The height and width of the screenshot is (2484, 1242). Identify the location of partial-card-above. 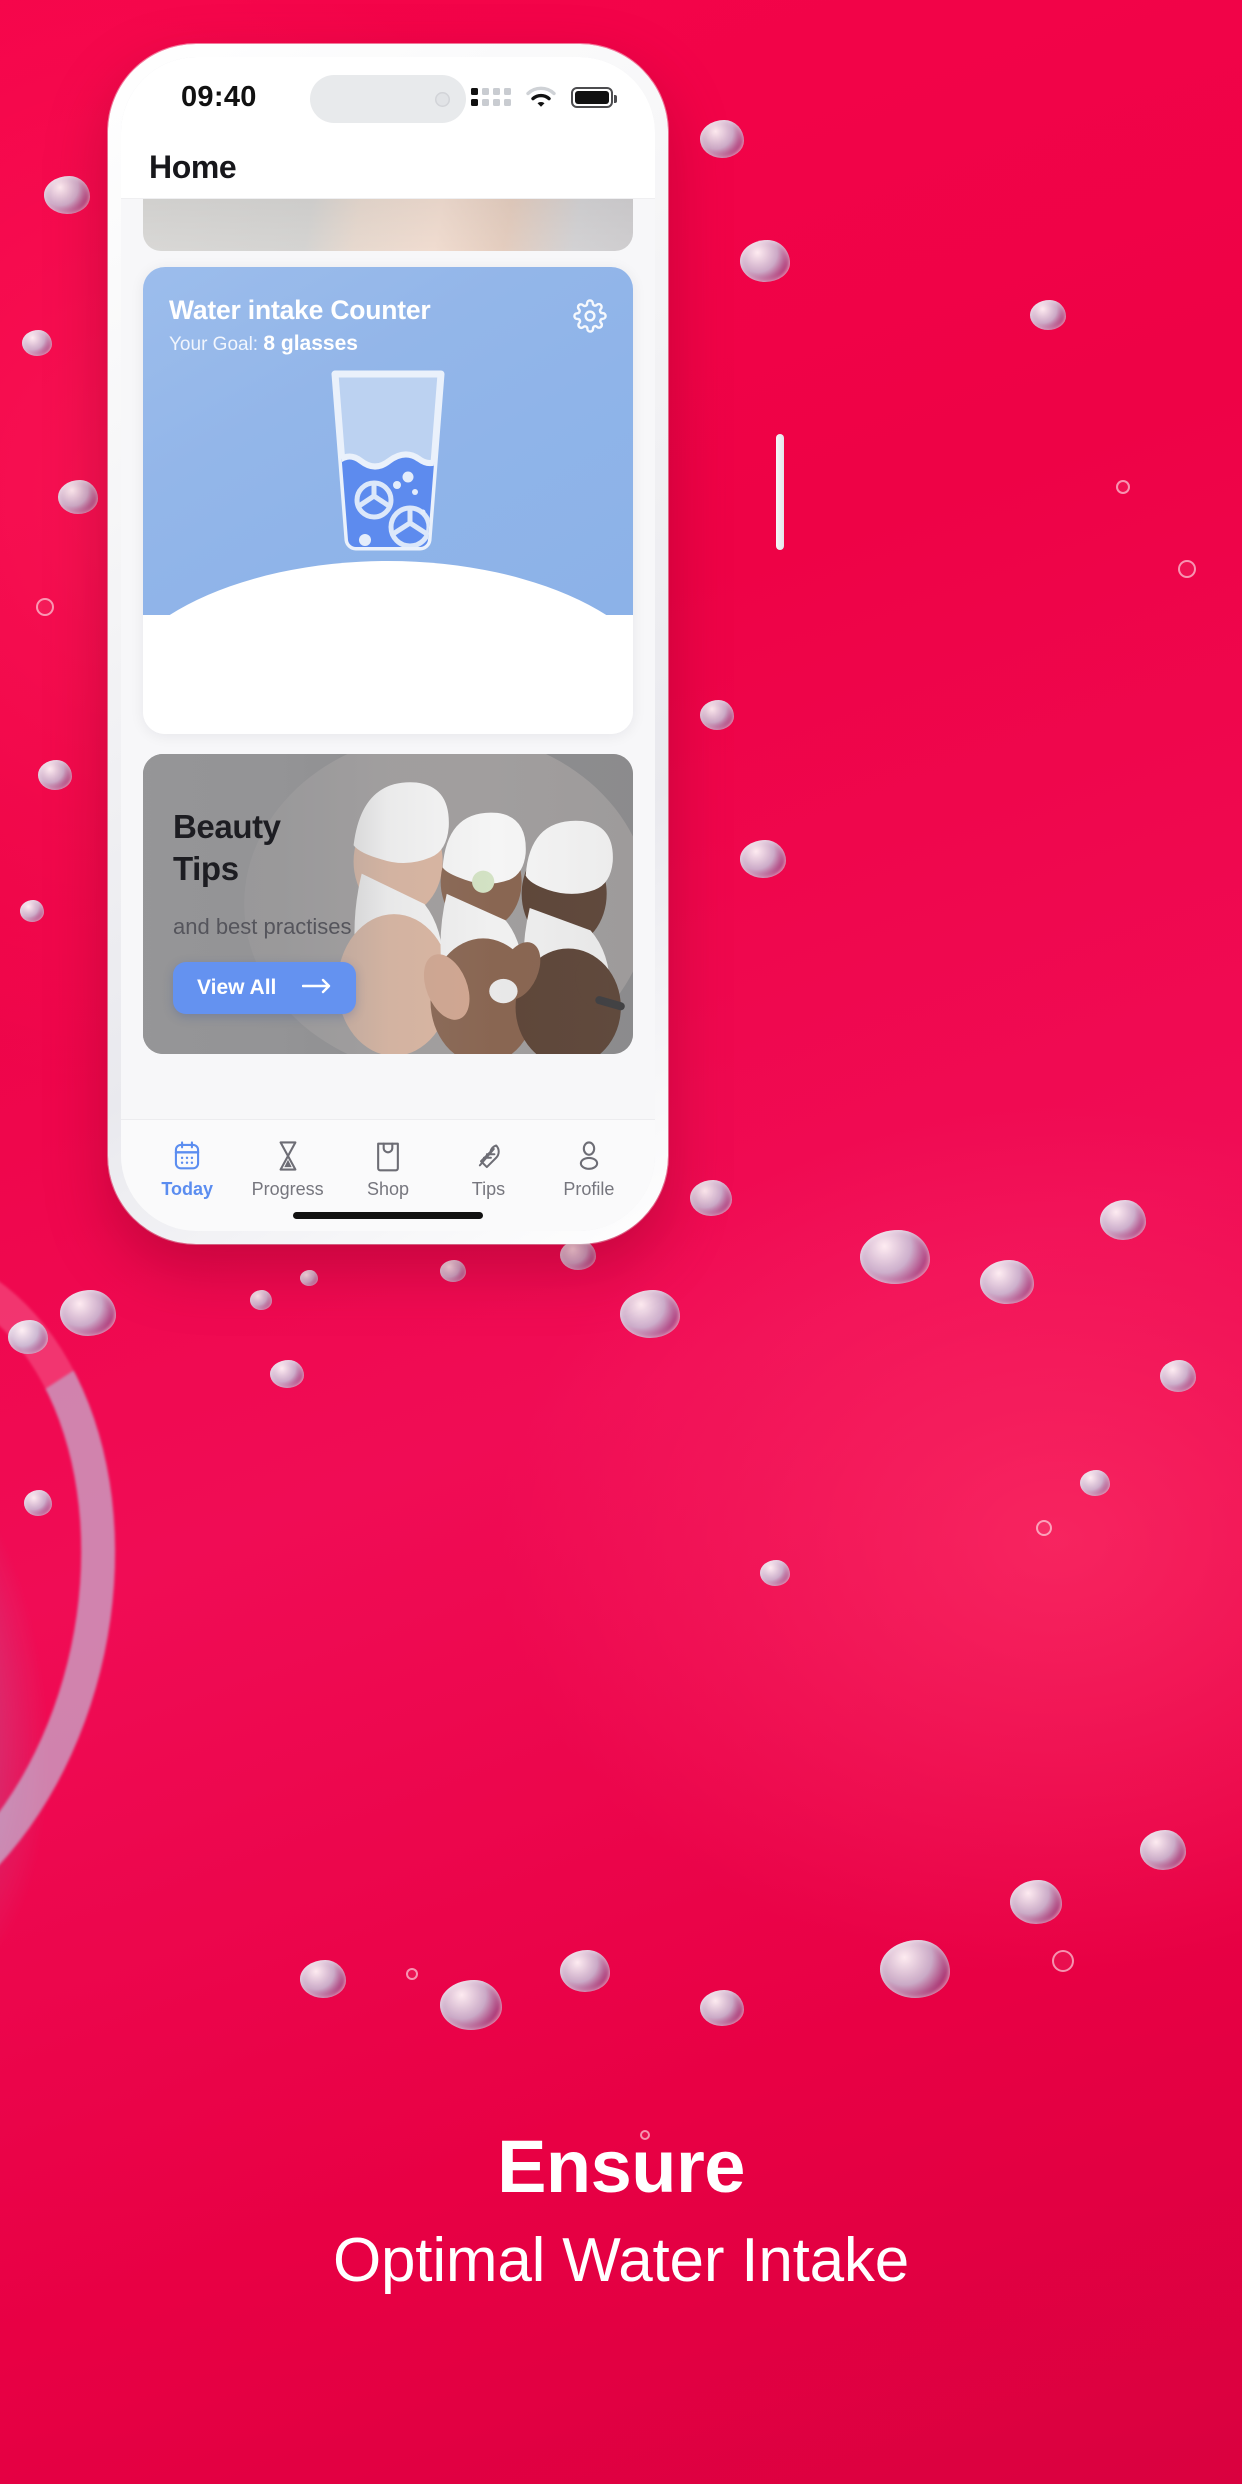
(388, 225).